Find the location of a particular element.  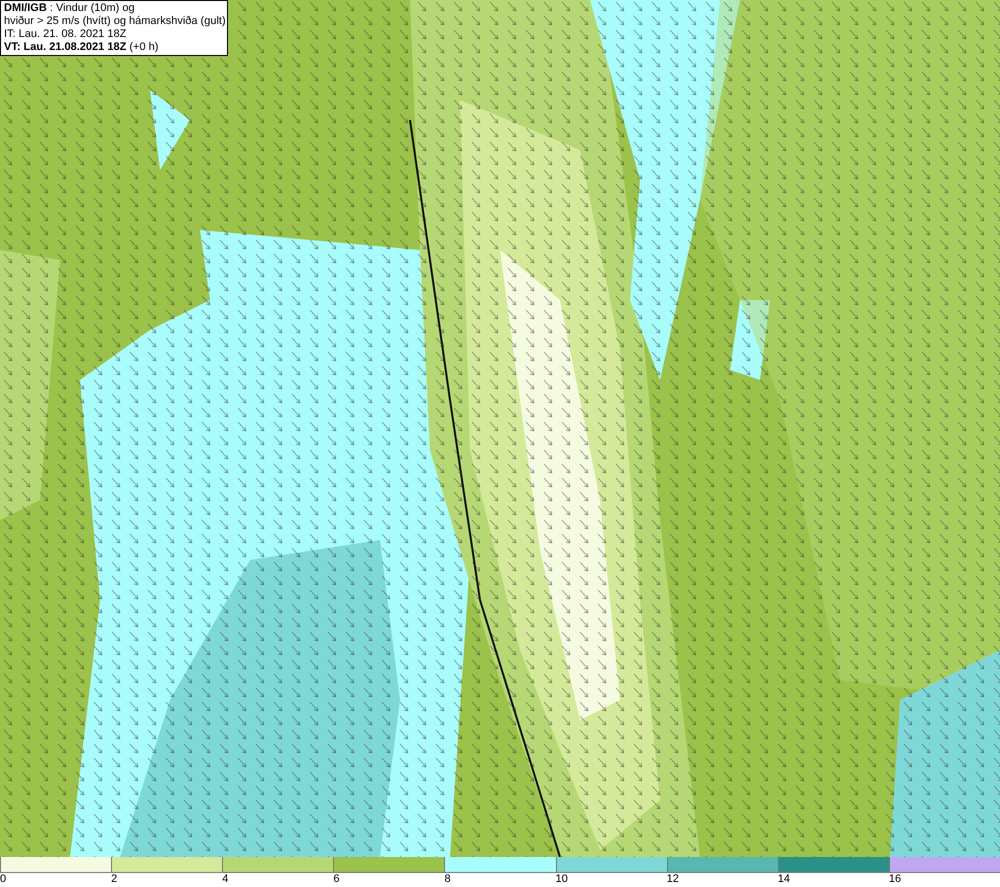

legend-label: 4 is located at coordinates (225, 879).